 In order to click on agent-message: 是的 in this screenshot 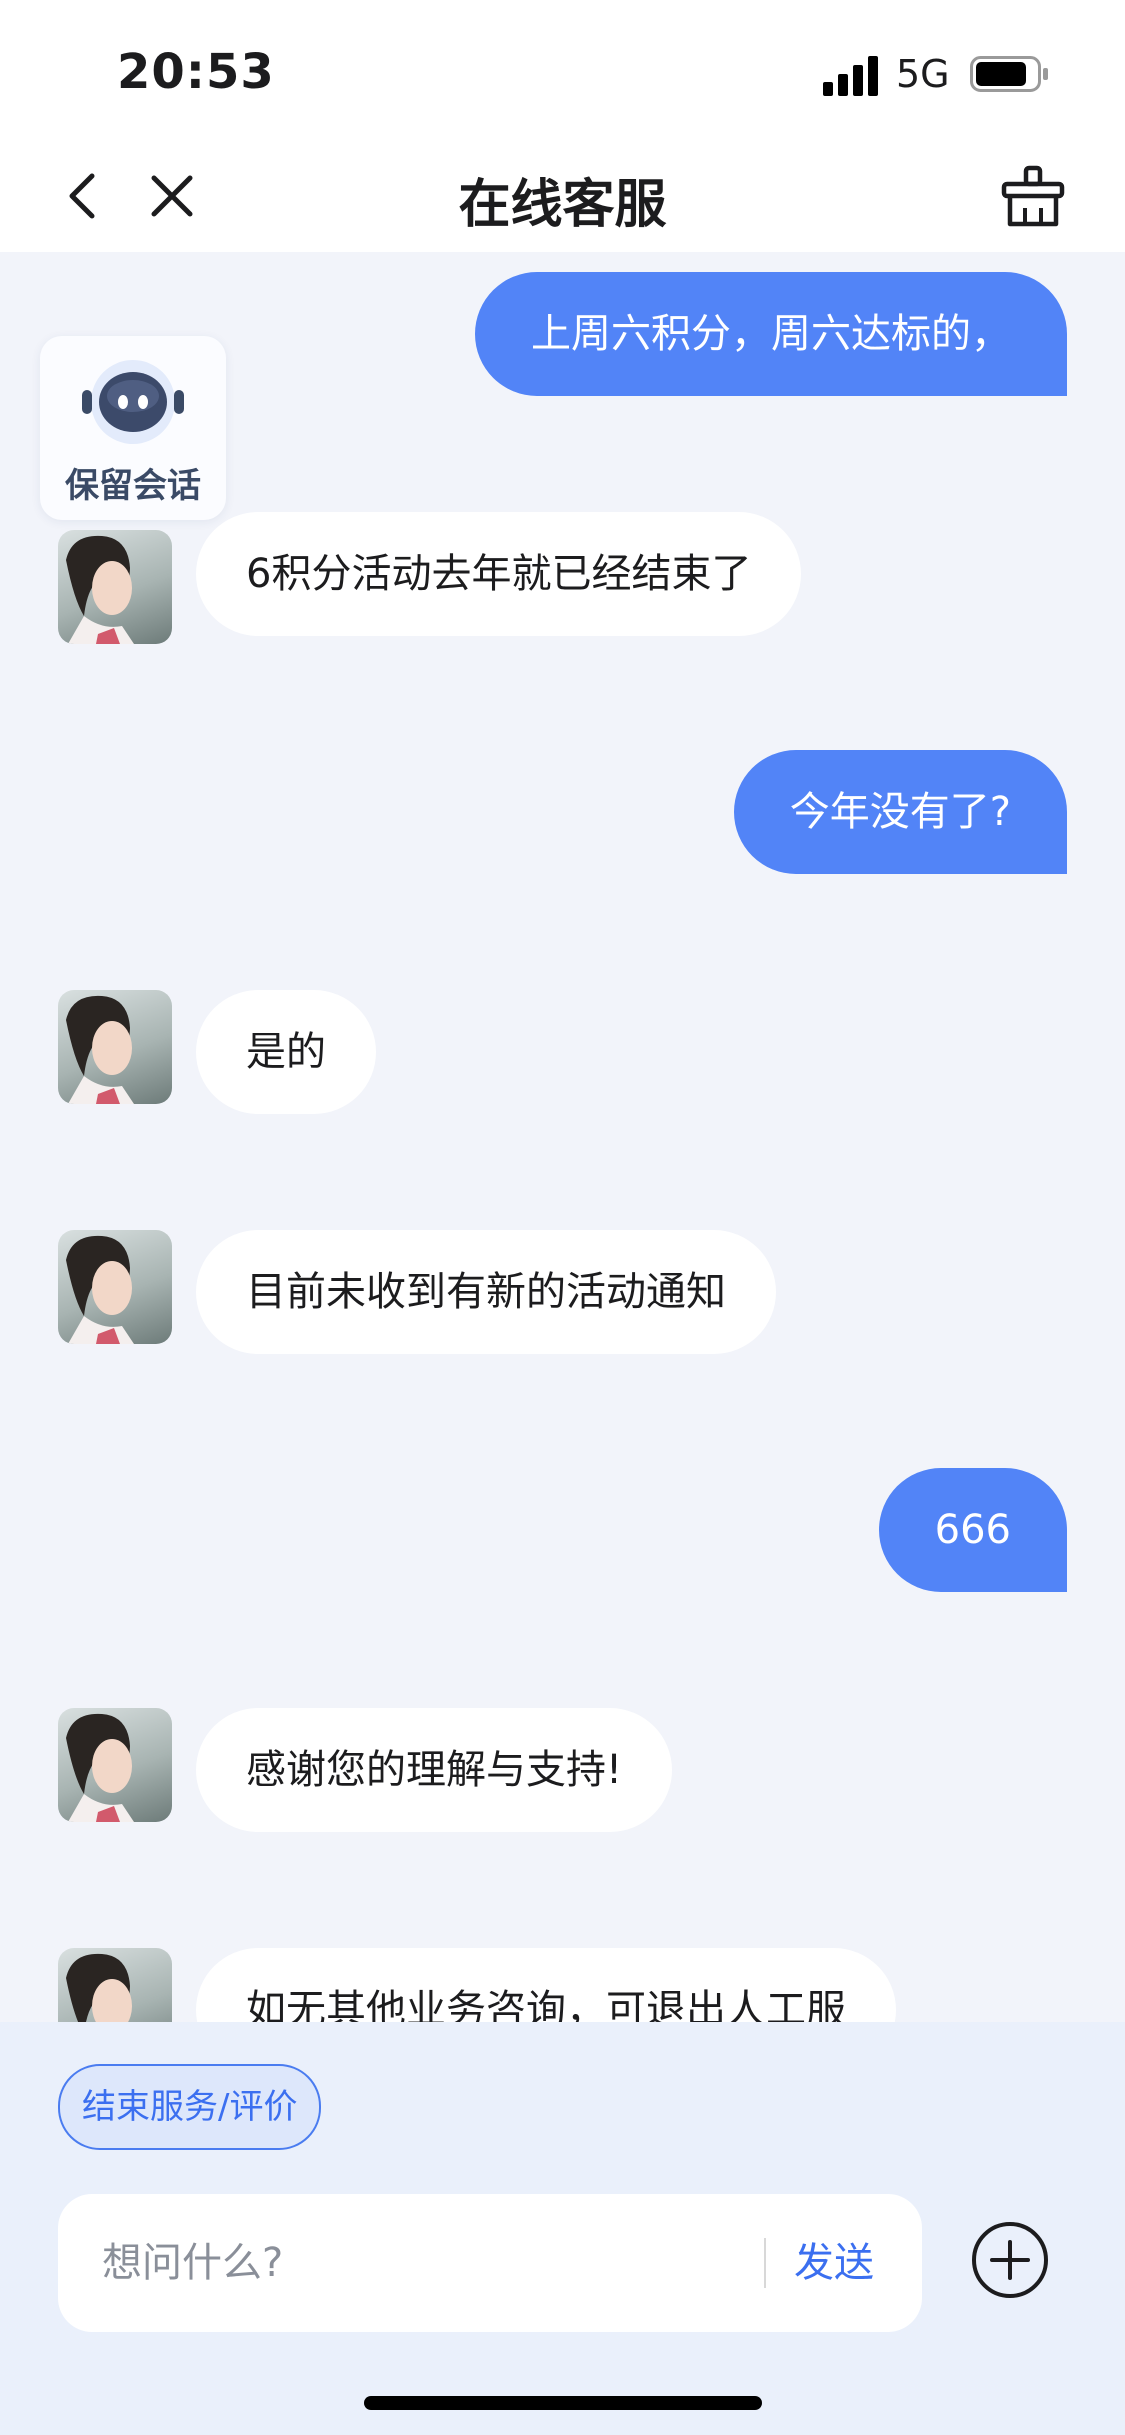, I will do `click(286, 1052)`.